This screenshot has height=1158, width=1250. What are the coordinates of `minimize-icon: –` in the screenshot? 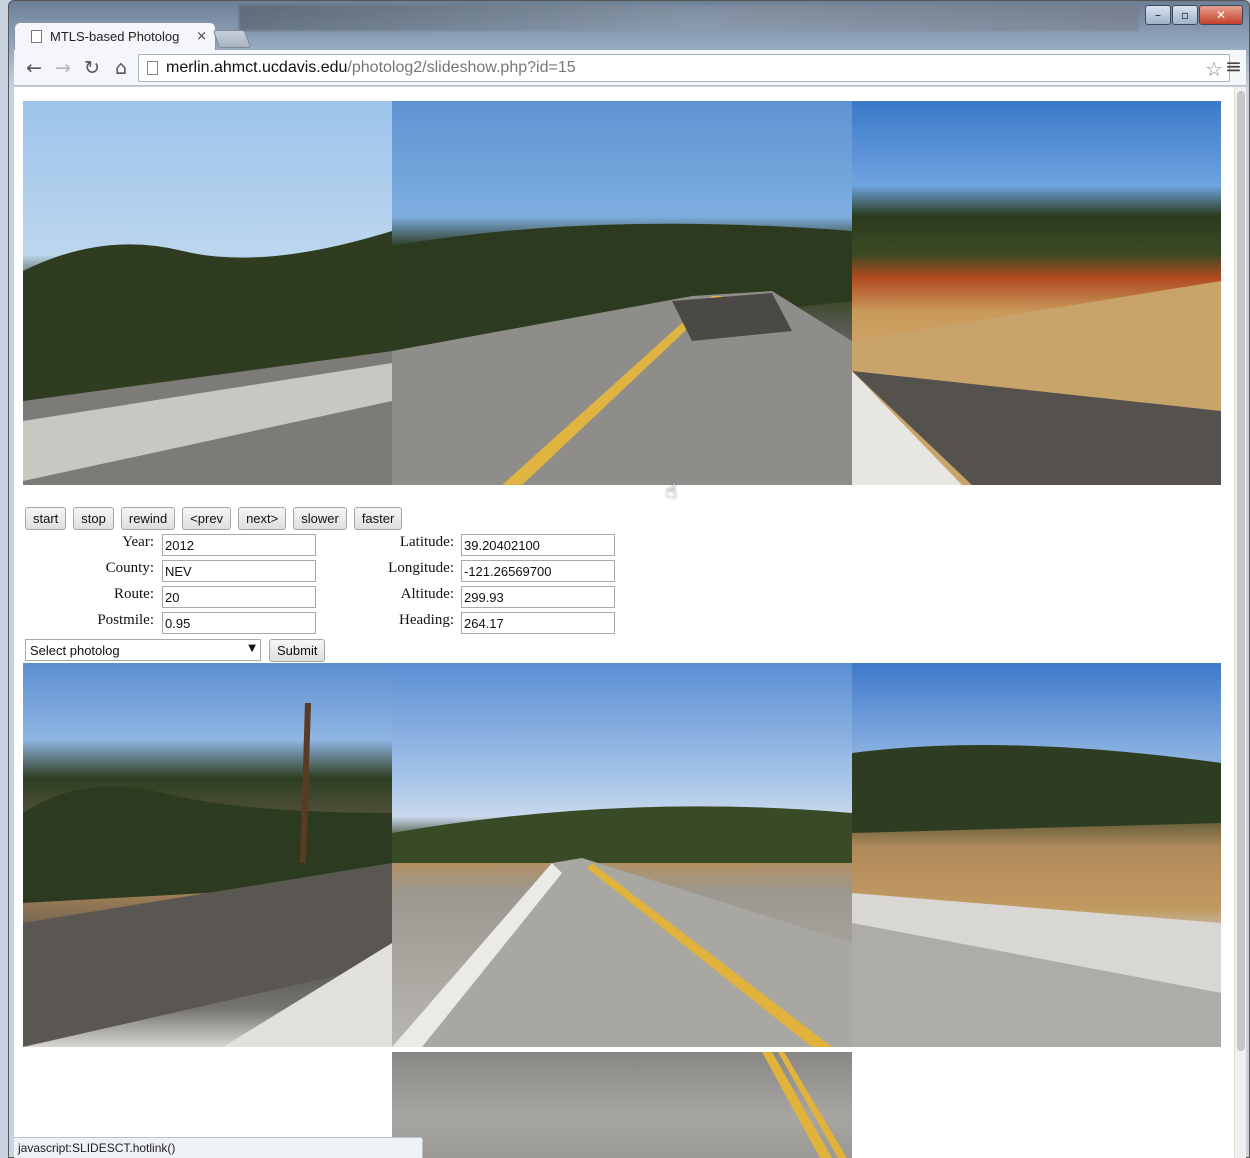 It's located at (1158, 15).